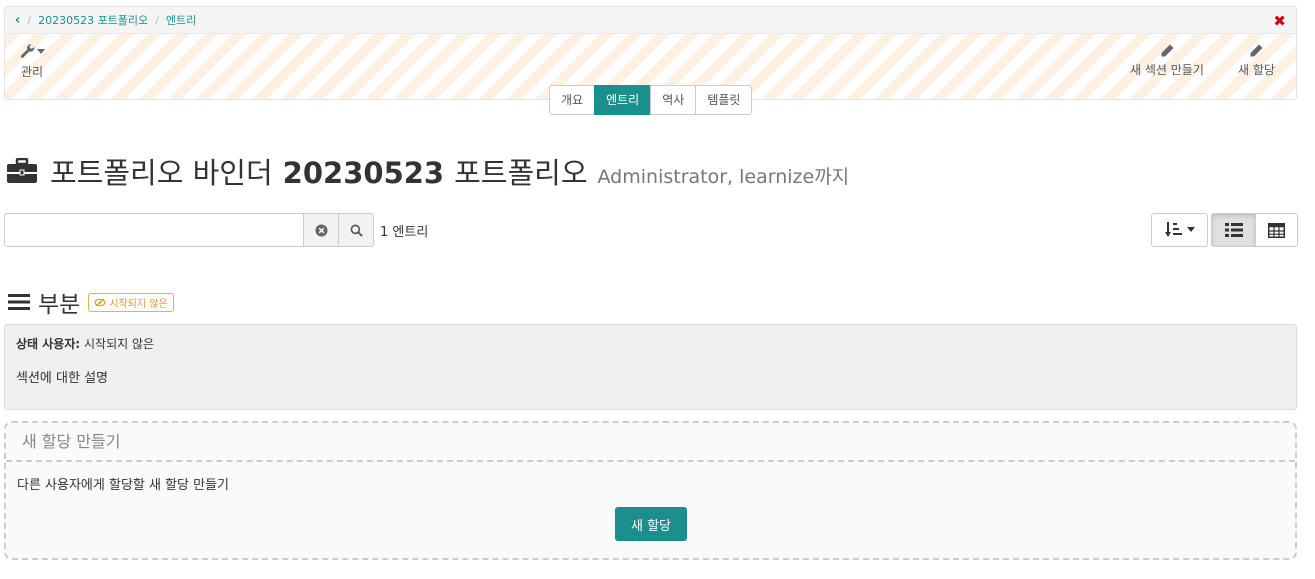  What do you see at coordinates (154, 230) in the screenshot?
I see `search-input` at bounding box center [154, 230].